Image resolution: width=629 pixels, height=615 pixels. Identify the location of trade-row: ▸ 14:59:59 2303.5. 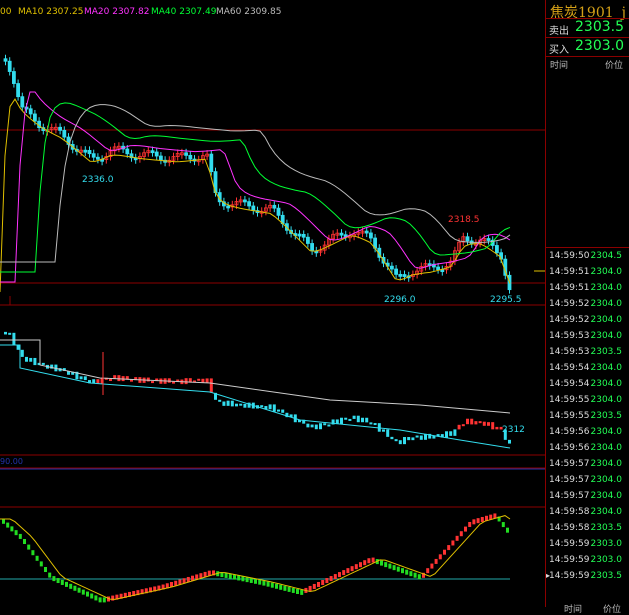
(587, 577).